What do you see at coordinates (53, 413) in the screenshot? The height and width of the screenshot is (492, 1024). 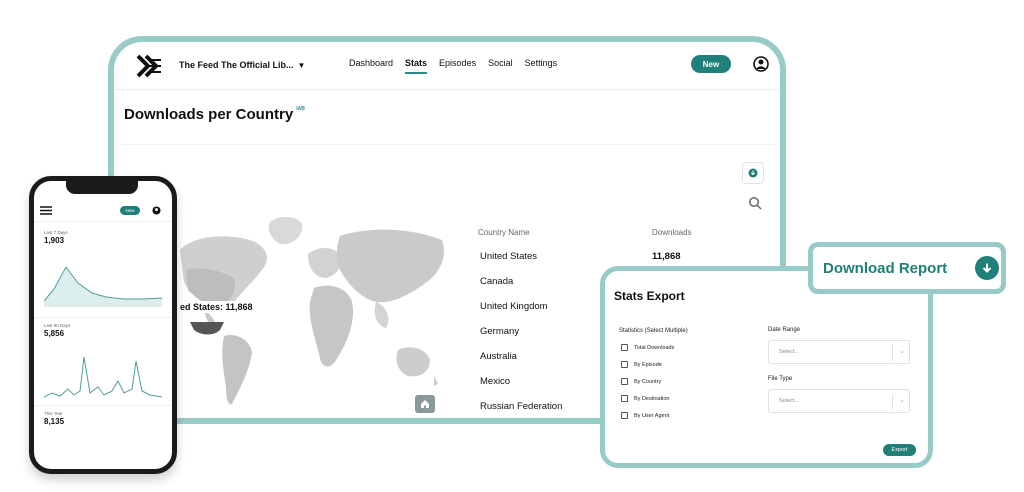 I see `stat-label: This Year` at bounding box center [53, 413].